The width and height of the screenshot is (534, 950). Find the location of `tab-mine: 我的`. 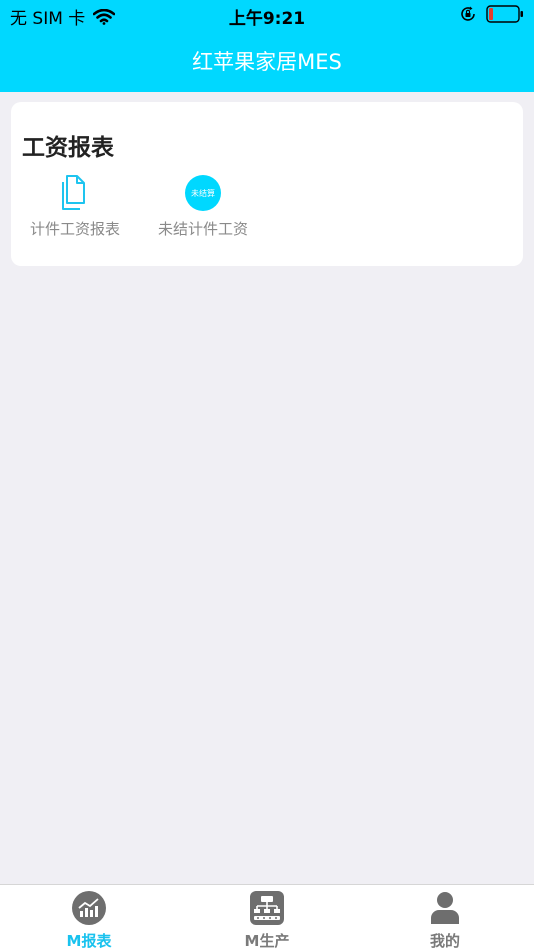

tab-mine: 我的 is located at coordinates (445, 920).